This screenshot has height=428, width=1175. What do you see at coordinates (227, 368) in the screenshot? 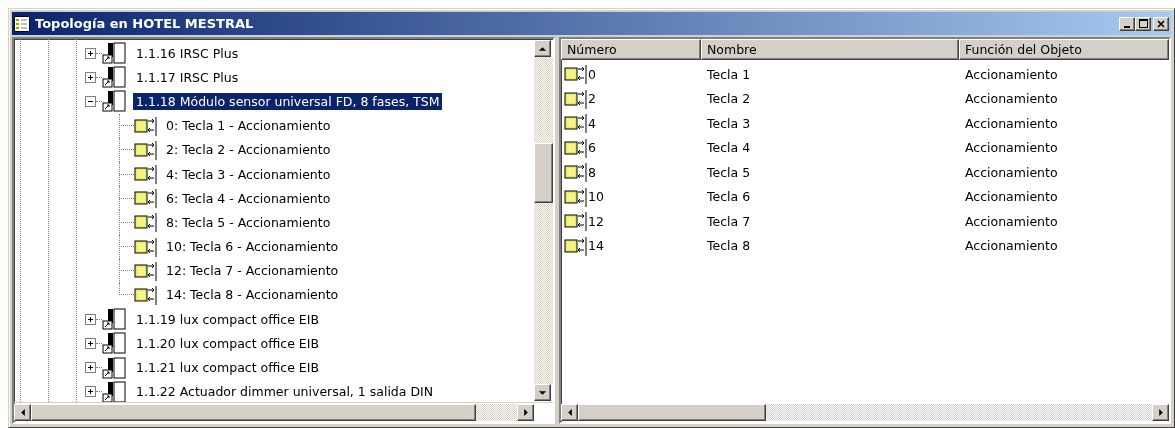
I see `tree-item: 1.1.21 lux compact office EIB` at bounding box center [227, 368].